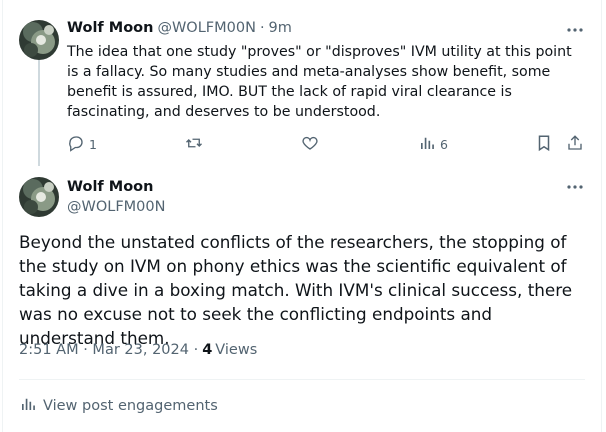  I want to click on post-meta: 2:51 AM · Mar 23, 2024 · 4 Views, so click(138, 350).